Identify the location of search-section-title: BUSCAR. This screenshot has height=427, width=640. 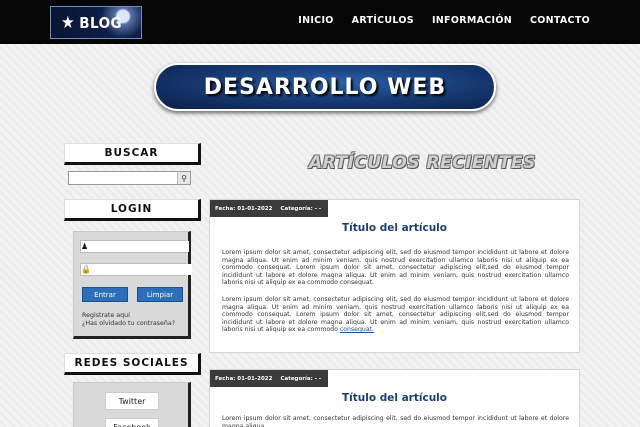
(132, 154).